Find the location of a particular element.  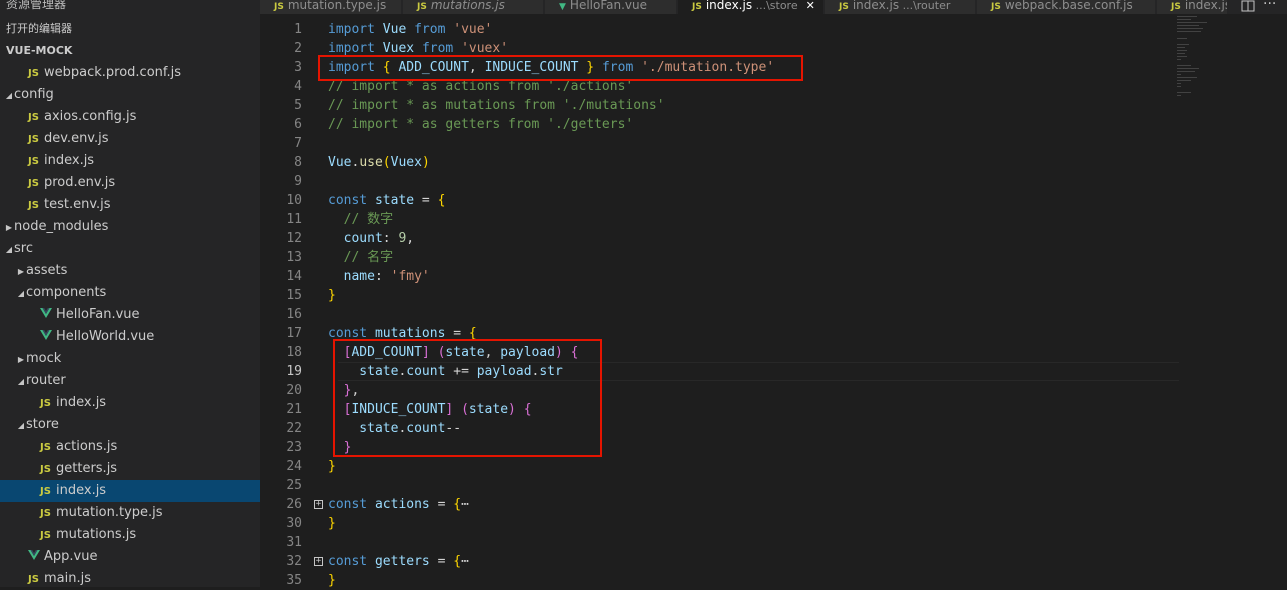

tree-item-label: actions.js is located at coordinates (87, 446).